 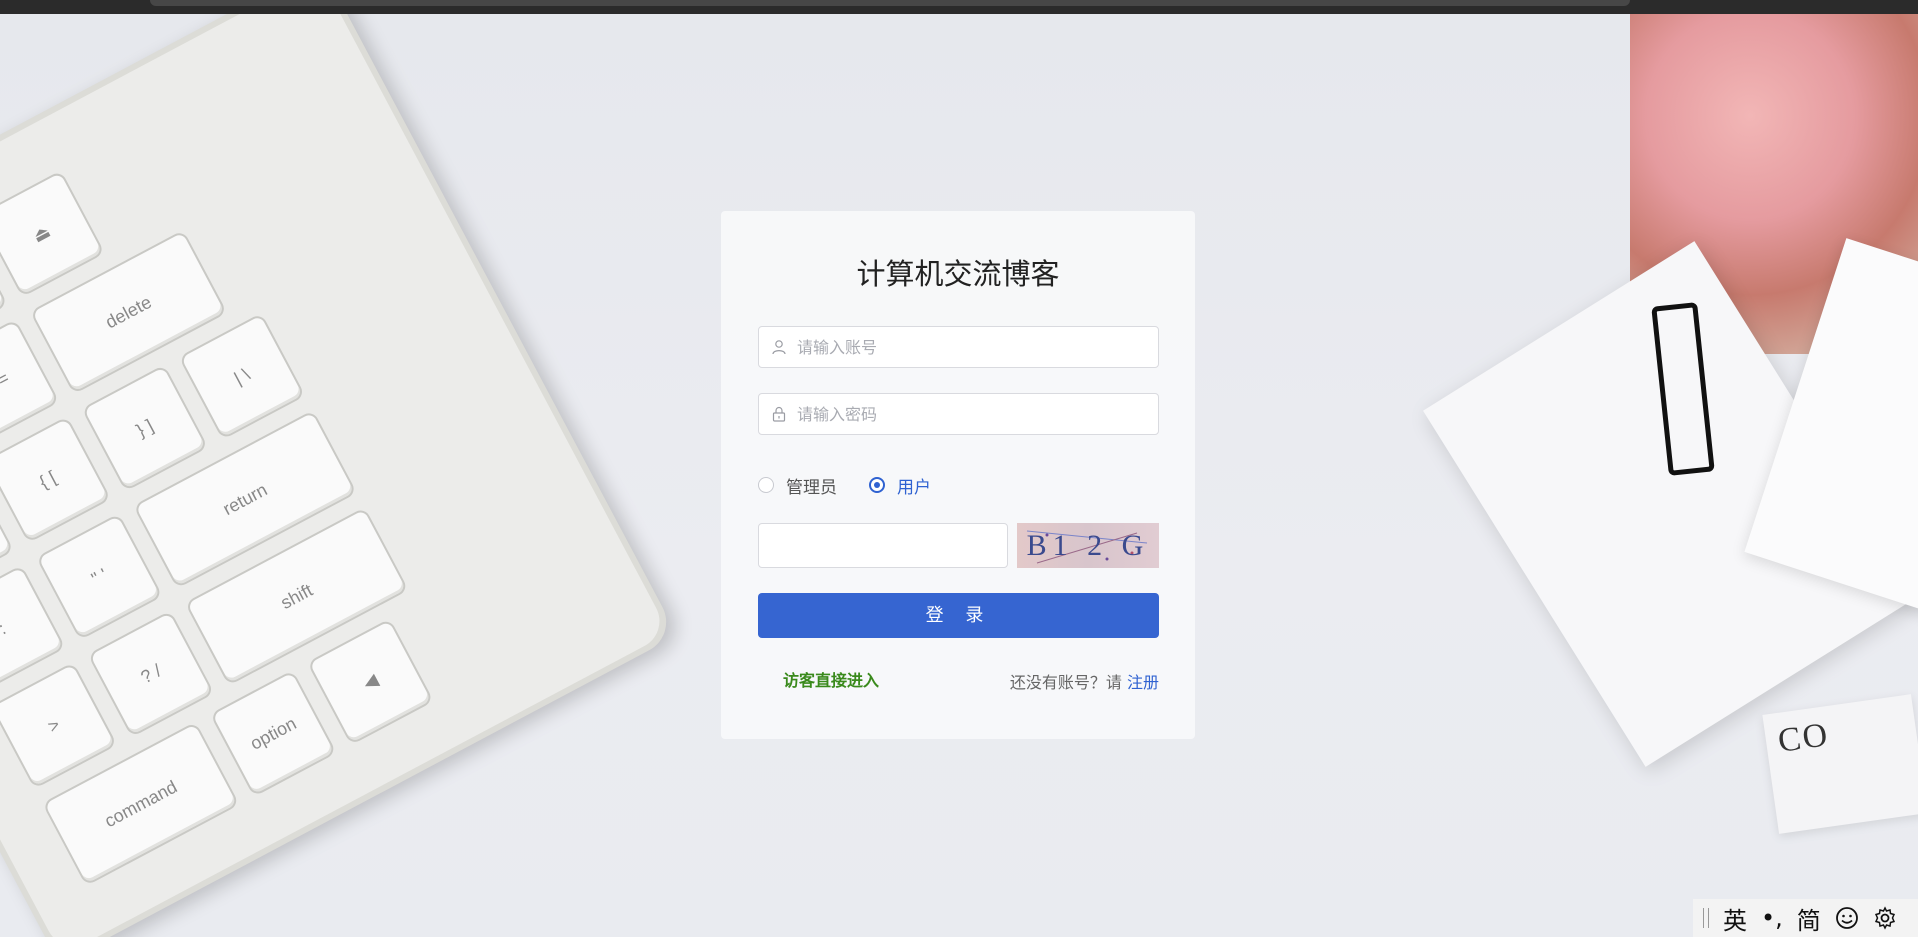 I want to click on small-card: CO, so click(x=1840, y=764).